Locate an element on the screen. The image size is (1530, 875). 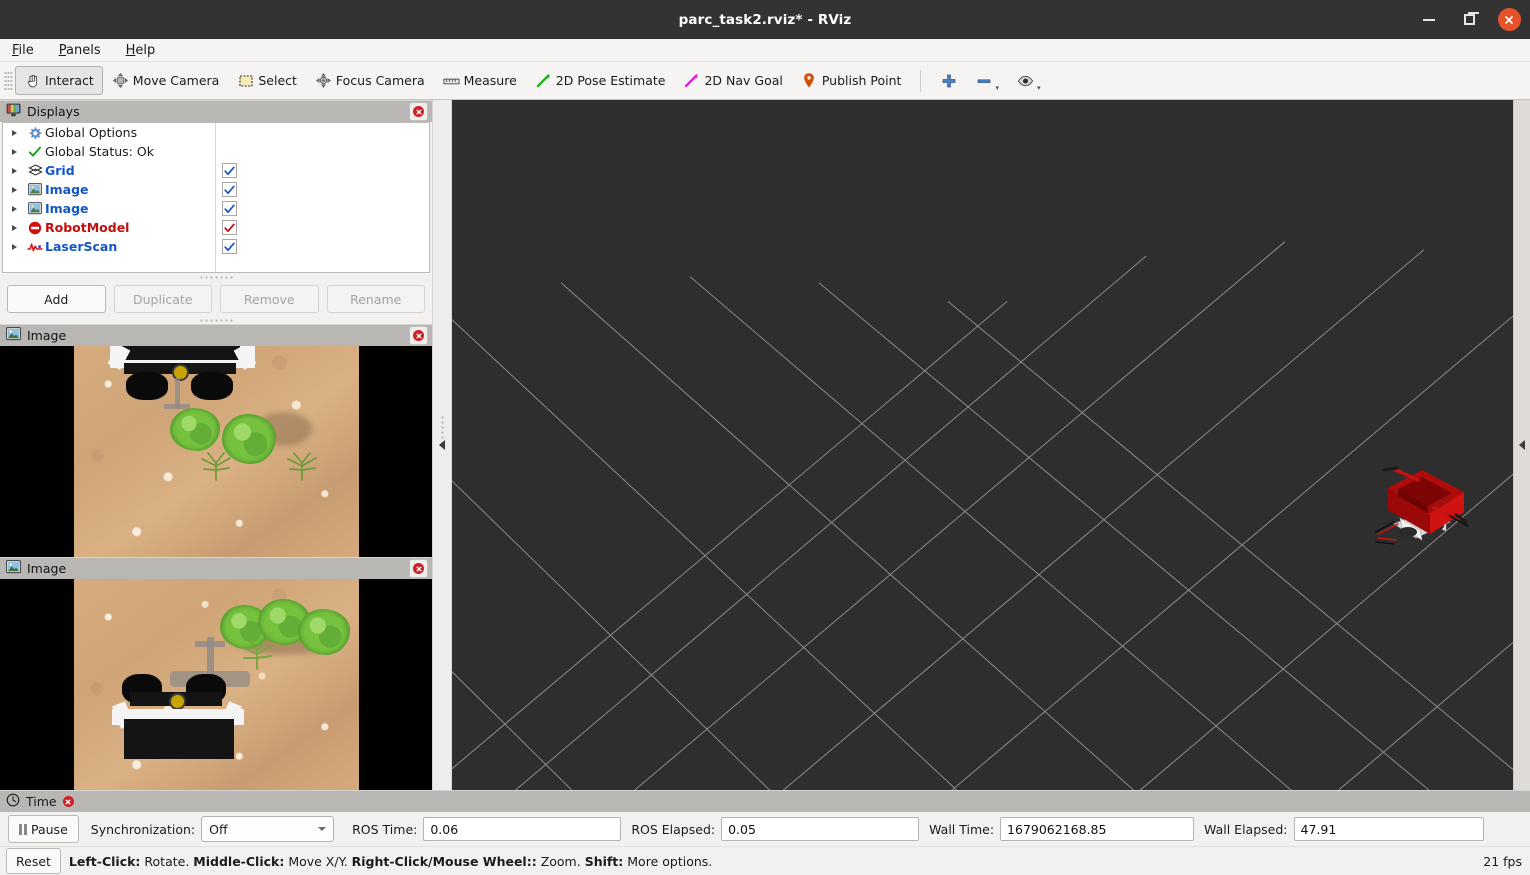
tree-item-laserscan: LaserScan is located at coordinates (216, 246).